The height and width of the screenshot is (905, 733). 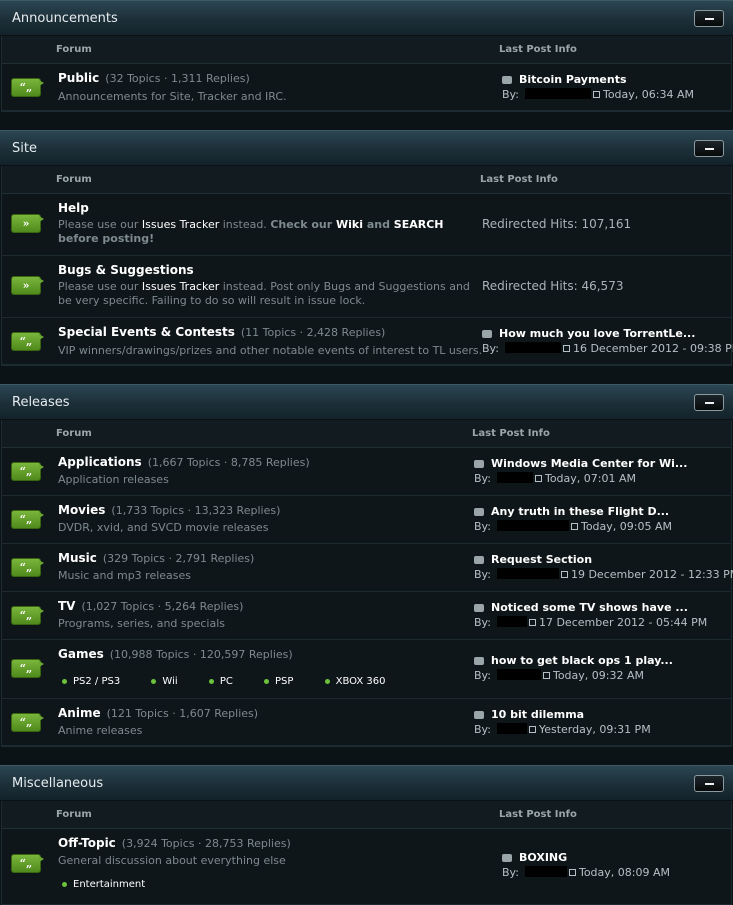 I want to click on forum-description: Programs, series, and specials, so click(x=142, y=623).